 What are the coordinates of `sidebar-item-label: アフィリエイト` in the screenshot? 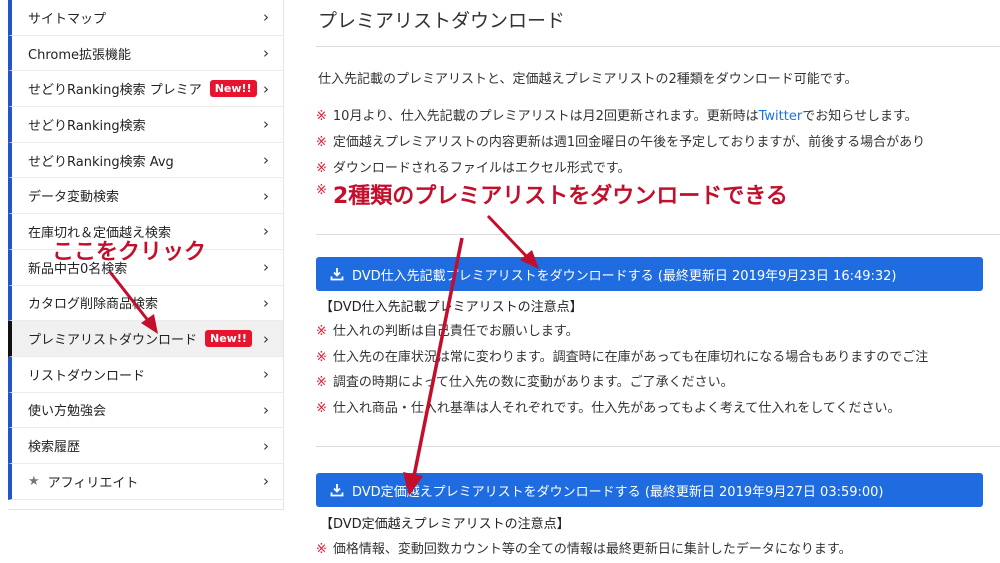 It's located at (93, 483).